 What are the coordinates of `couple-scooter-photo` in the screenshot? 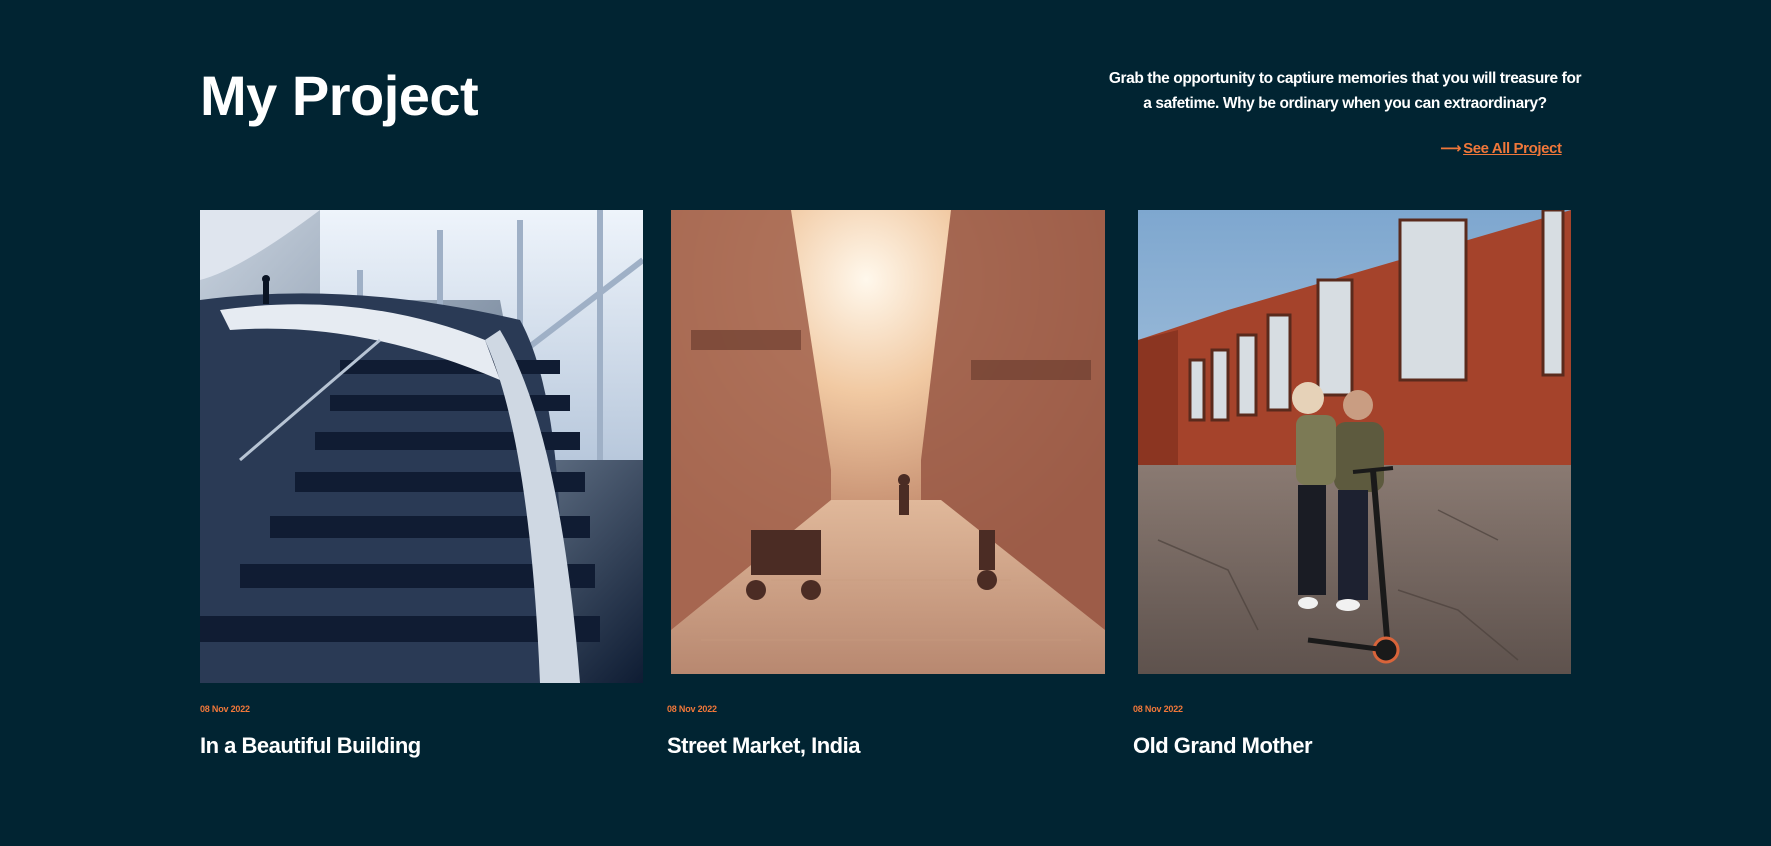 It's located at (1354, 442).